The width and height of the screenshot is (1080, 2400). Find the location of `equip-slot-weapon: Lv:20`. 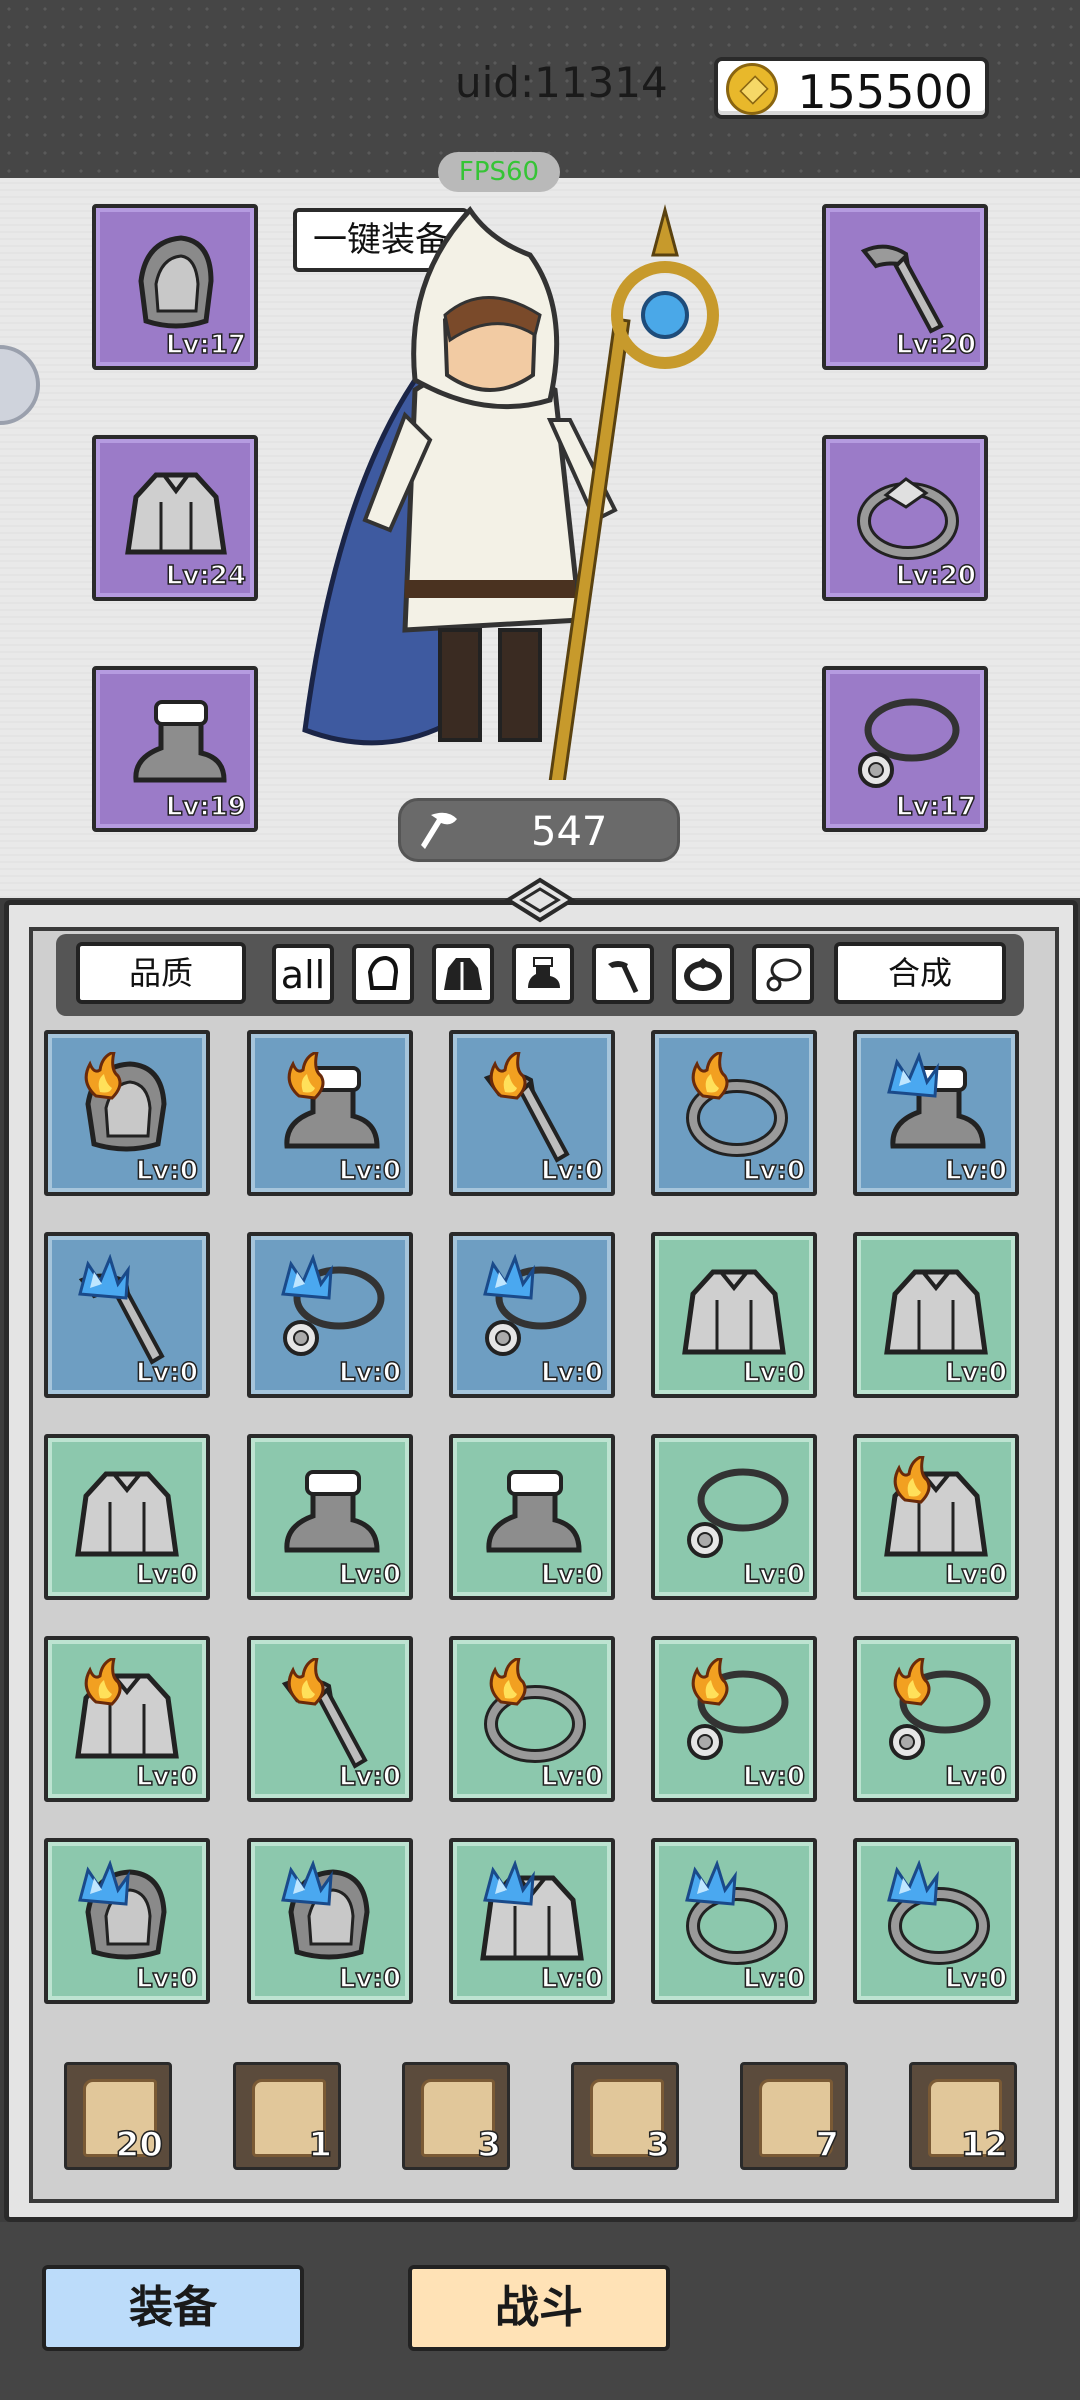

equip-slot-weapon: Lv:20 is located at coordinates (905, 287).